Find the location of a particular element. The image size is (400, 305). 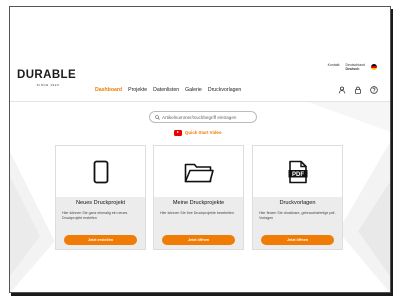

logo-wordmark: DURABLE is located at coordinates (47, 75).